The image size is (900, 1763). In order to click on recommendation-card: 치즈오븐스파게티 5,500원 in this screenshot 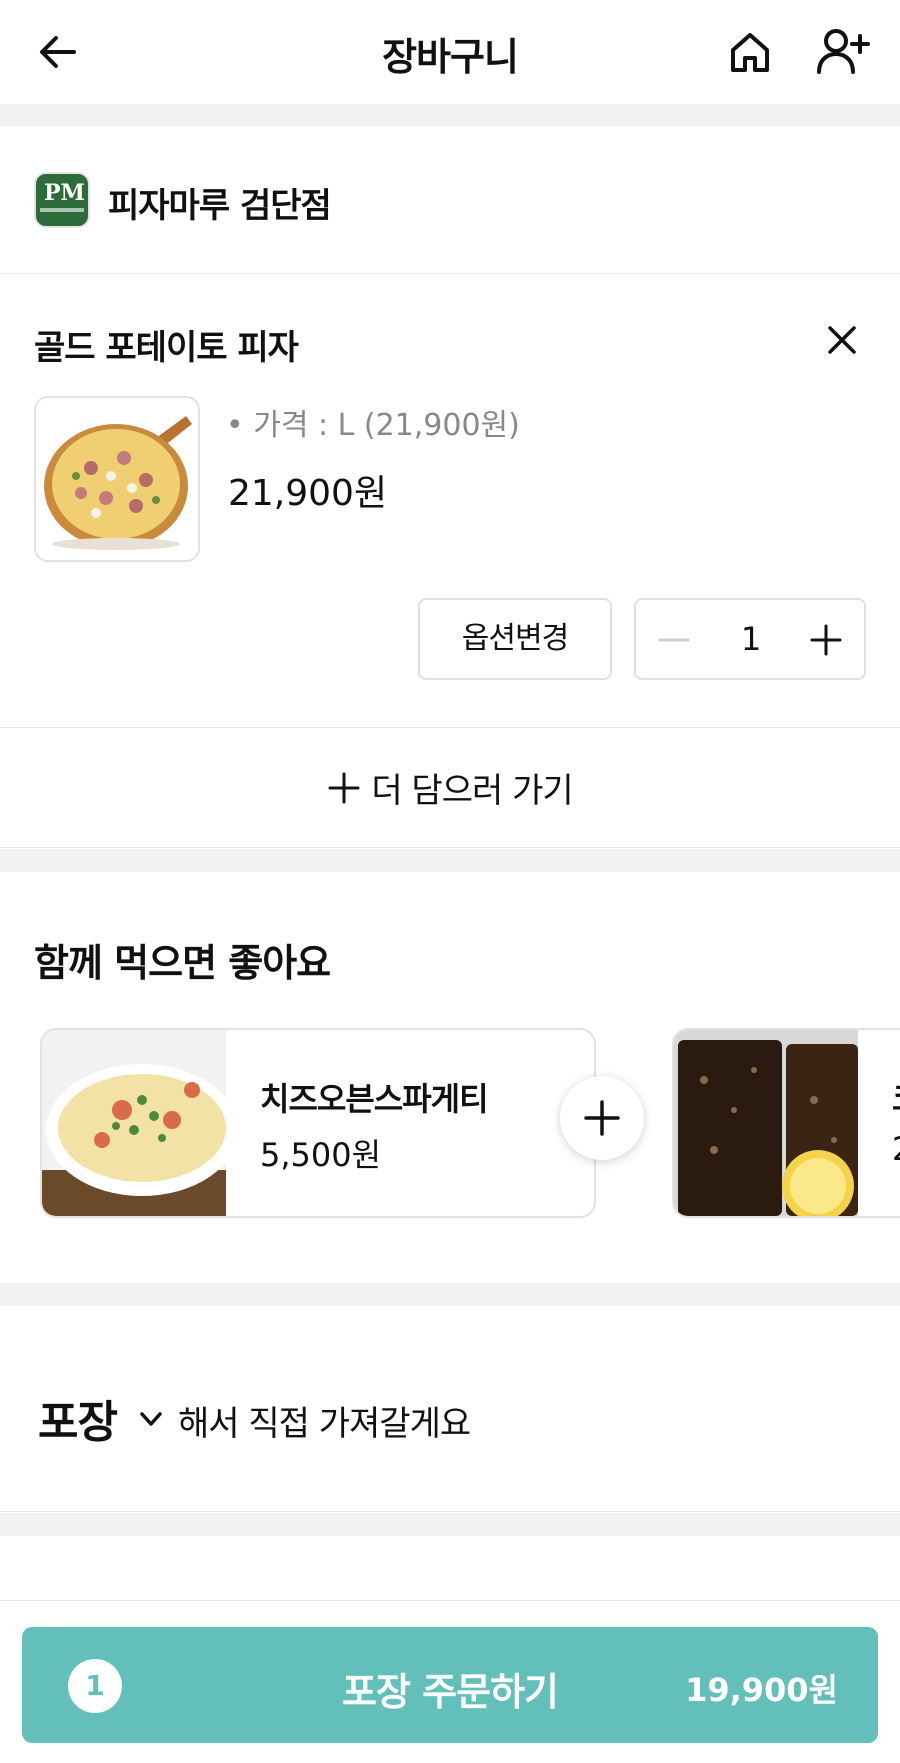, I will do `click(318, 1123)`.